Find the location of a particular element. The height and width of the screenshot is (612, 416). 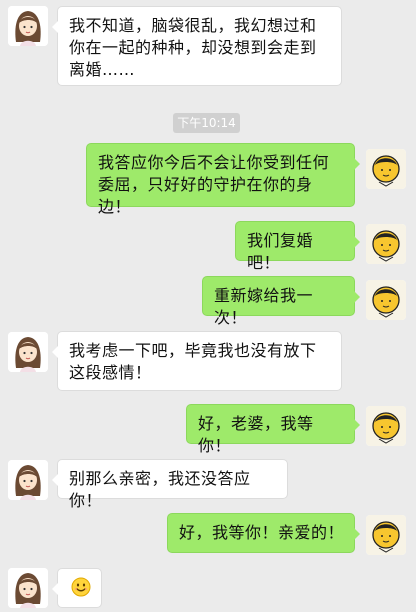

message-text: 好，我等你！亲爱的！ is located at coordinates (262, 532).